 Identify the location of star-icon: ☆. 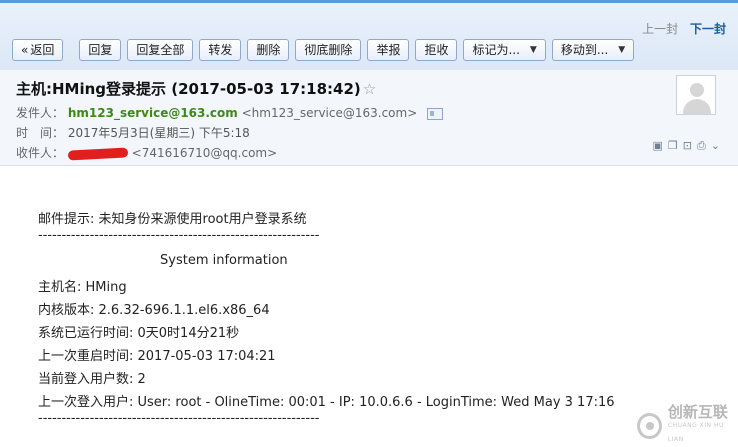
(369, 89).